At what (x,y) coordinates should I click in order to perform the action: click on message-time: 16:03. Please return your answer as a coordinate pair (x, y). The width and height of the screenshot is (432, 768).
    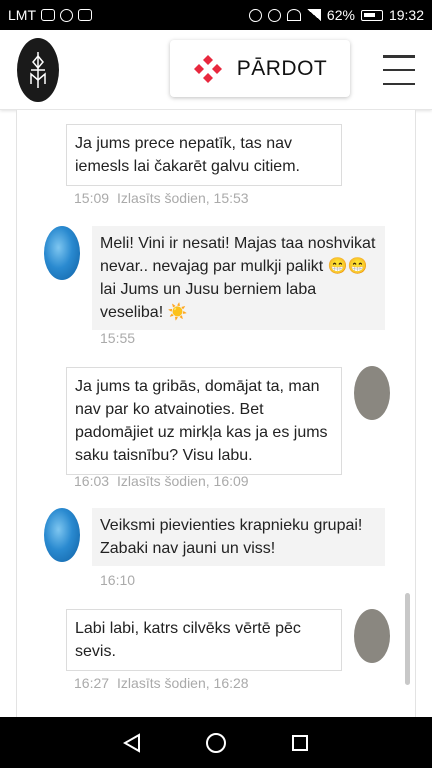
    Looking at the image, I should click on (92, 481).